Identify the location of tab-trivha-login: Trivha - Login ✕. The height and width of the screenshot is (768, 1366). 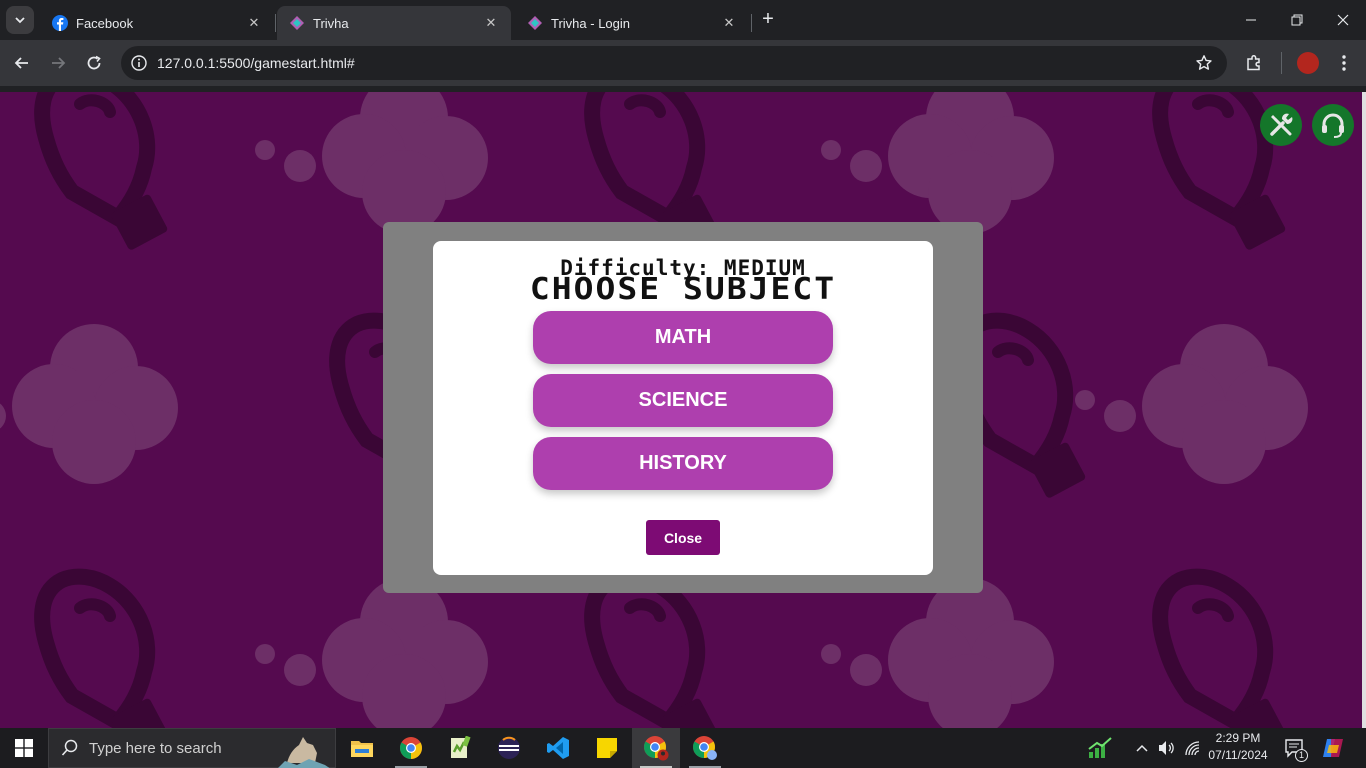
(632, 23).